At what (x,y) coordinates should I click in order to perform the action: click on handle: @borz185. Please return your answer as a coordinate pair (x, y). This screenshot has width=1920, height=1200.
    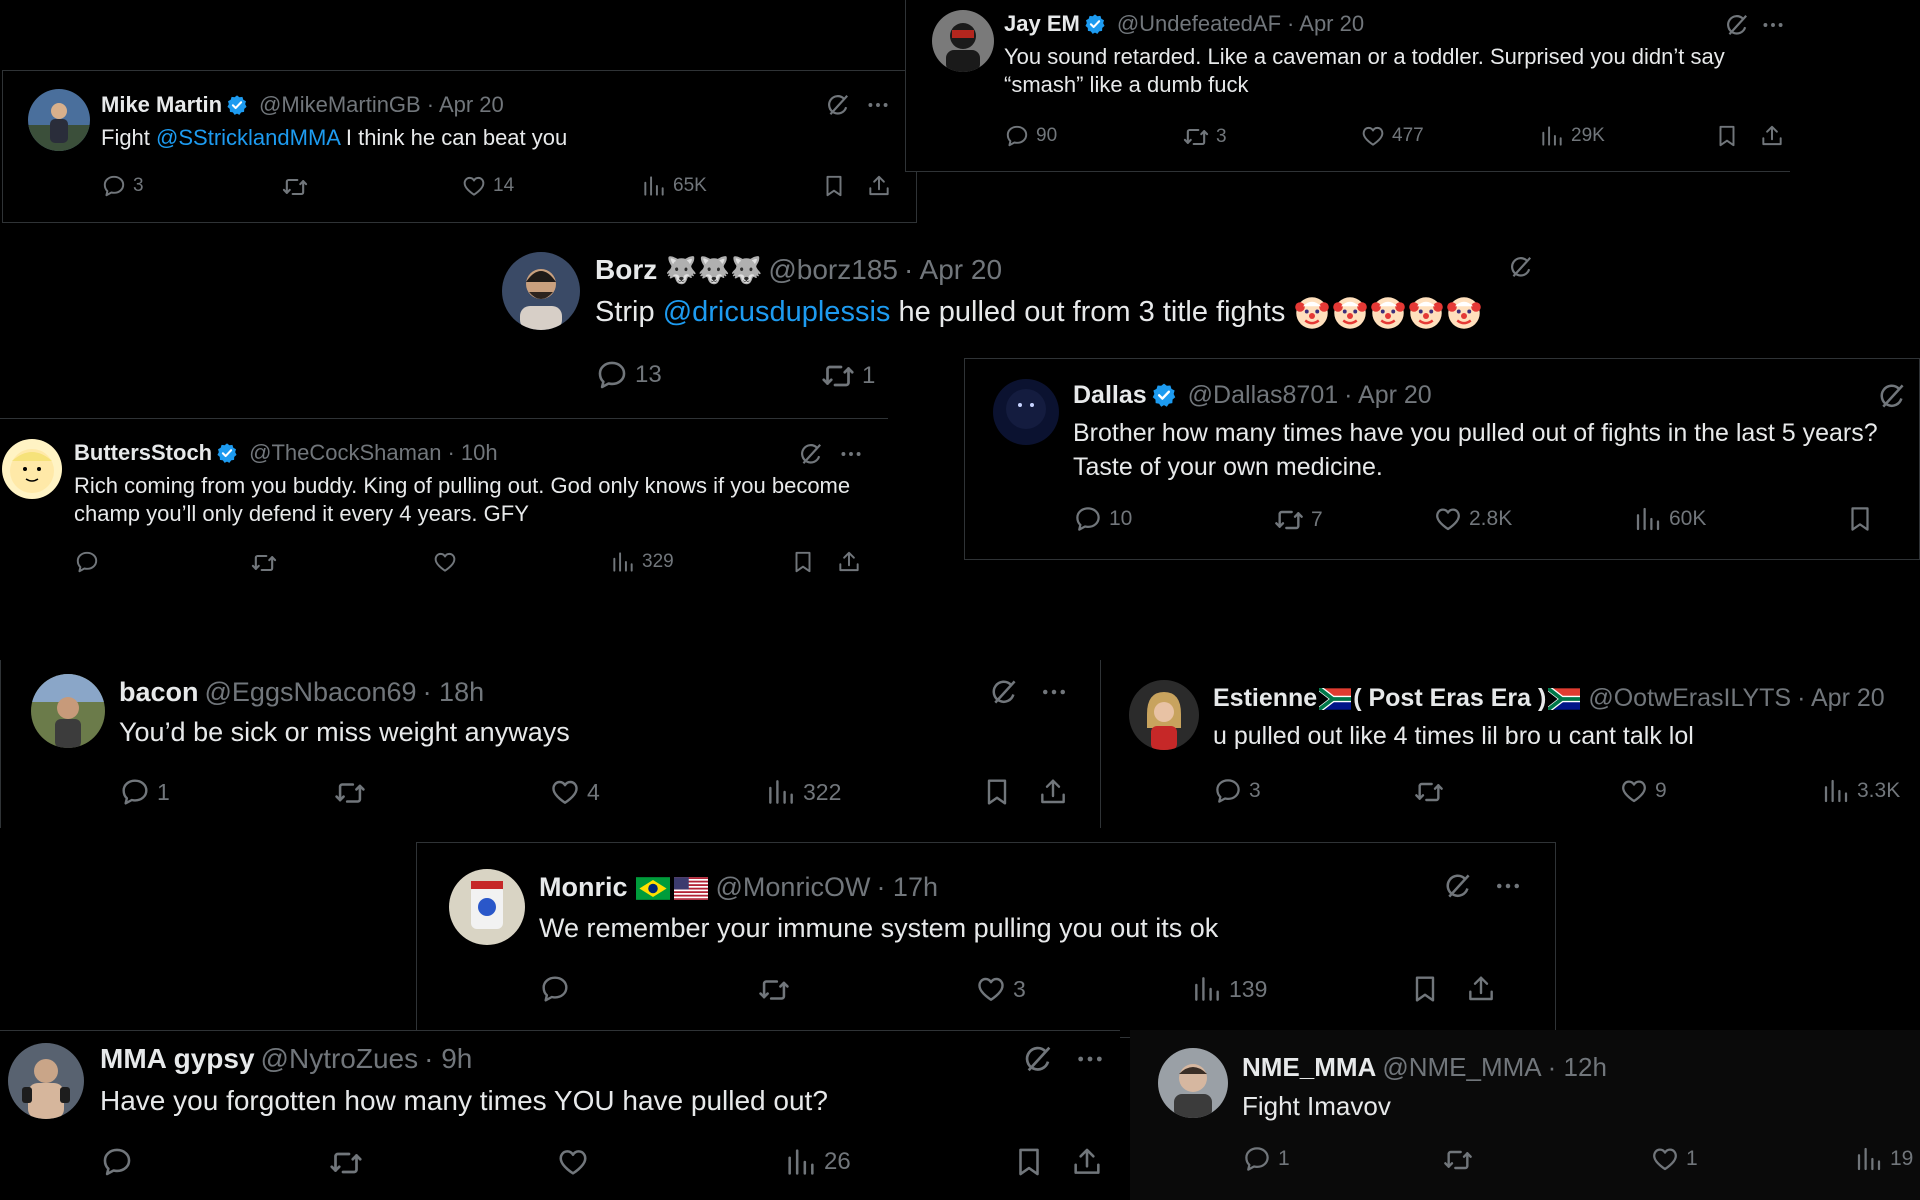
    Looking at the image, I should click on (833, 270).